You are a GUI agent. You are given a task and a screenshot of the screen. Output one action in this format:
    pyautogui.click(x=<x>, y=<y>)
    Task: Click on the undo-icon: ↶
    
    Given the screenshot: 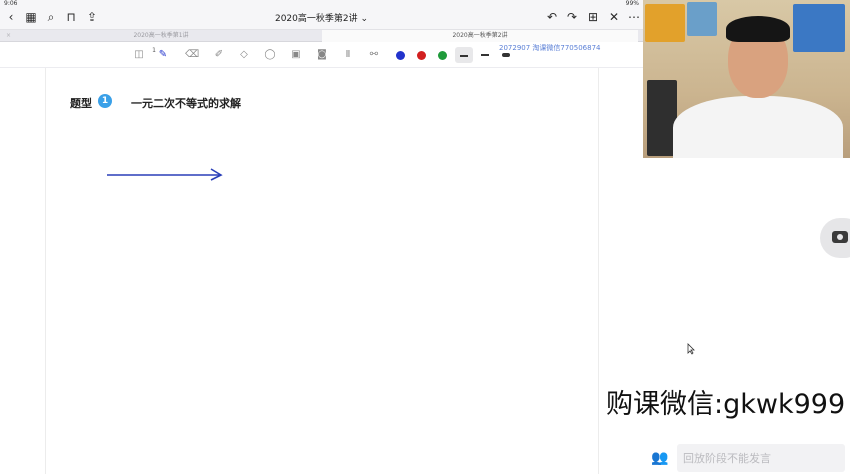 What is the action you would take?
    pyautogui.click(x=552, y=17)
    